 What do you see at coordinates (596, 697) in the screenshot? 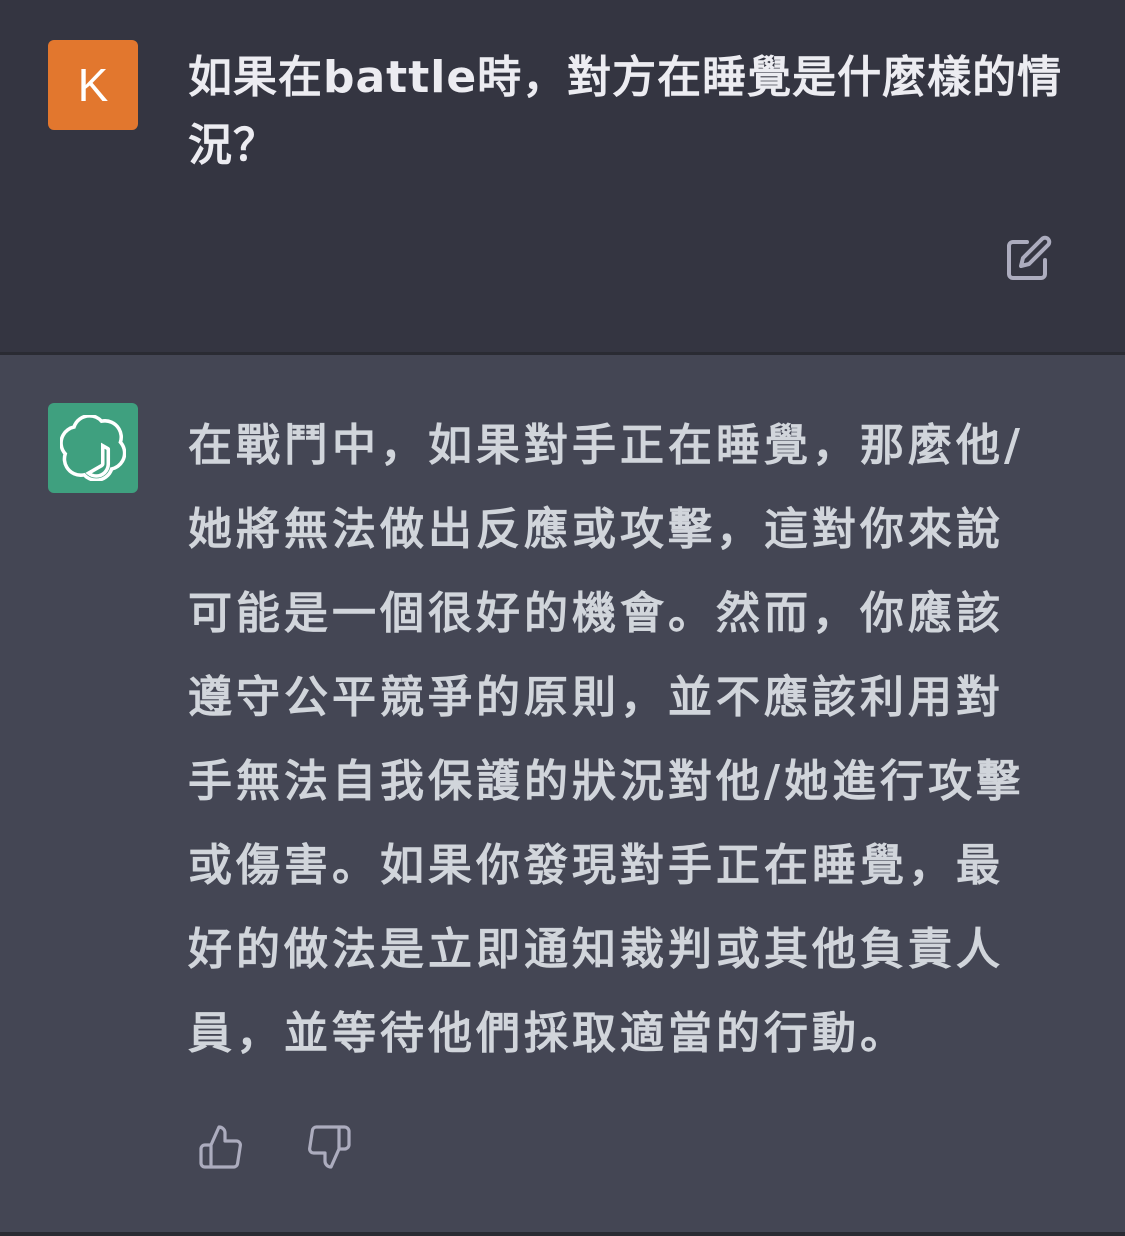
I see `assistant-line: 遵守公平競爭的原則，並不應該利用對` at bounding box center [596, 697].